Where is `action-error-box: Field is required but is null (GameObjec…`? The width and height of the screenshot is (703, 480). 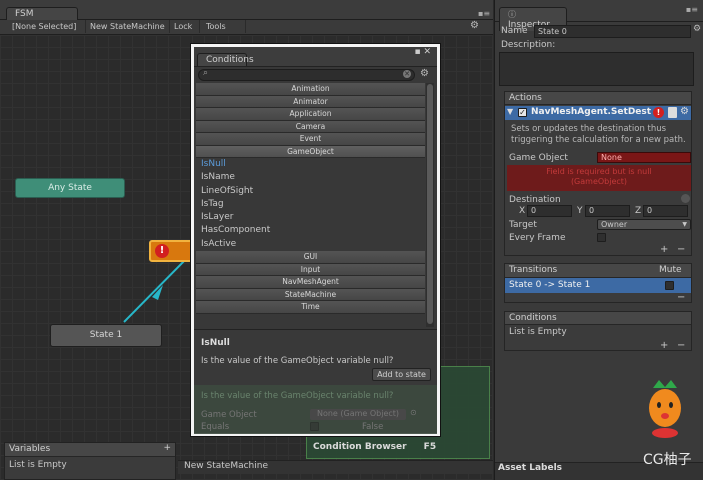 action-error-box: Field is required but is null (GameObjec… is located at coordinates (599, 178).